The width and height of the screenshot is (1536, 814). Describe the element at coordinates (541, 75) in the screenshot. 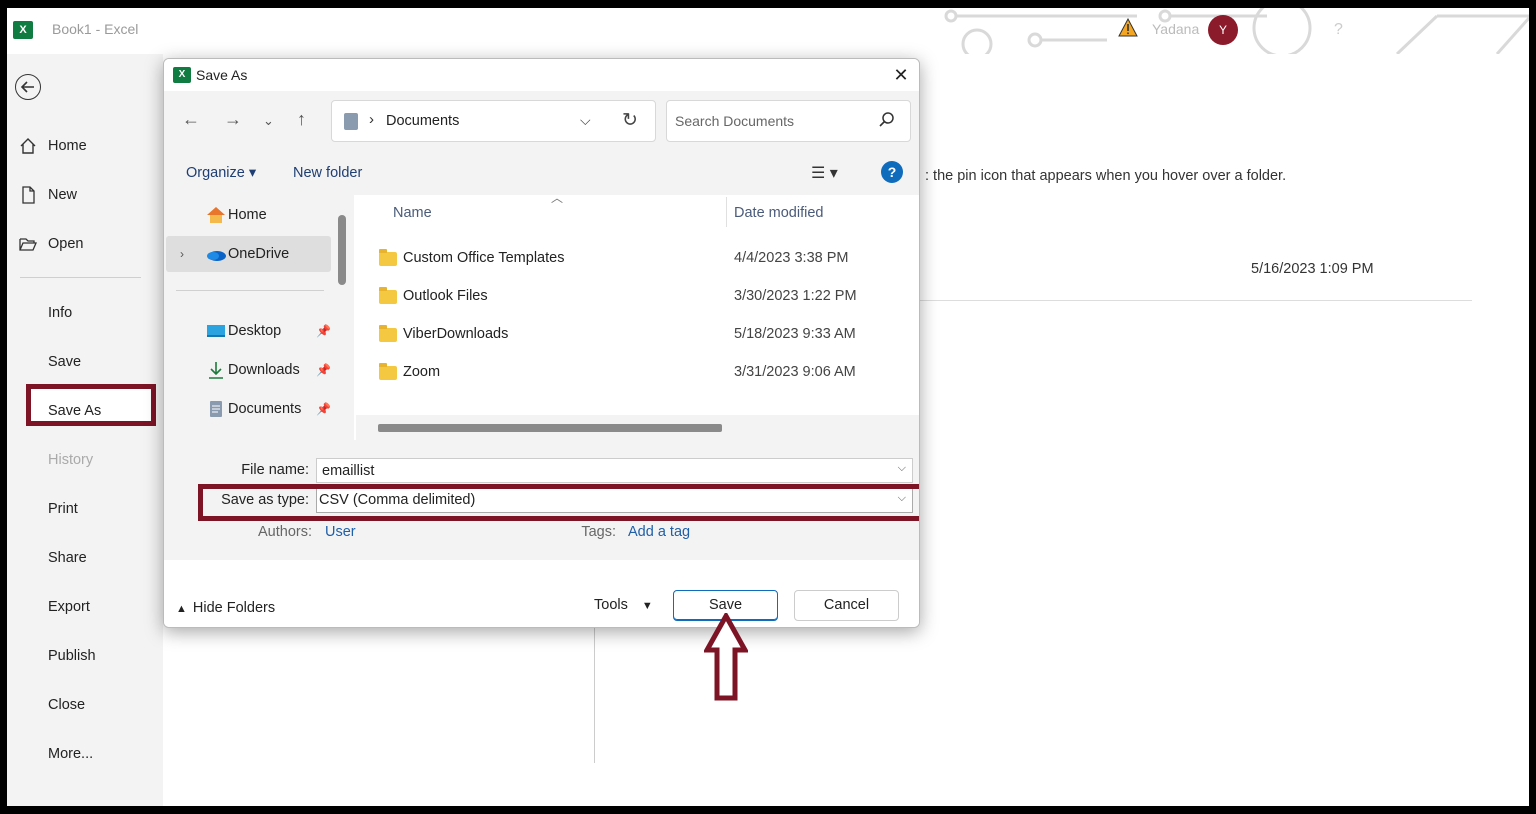

I see `dialog-title-bar: X Save As ✕` at that location.